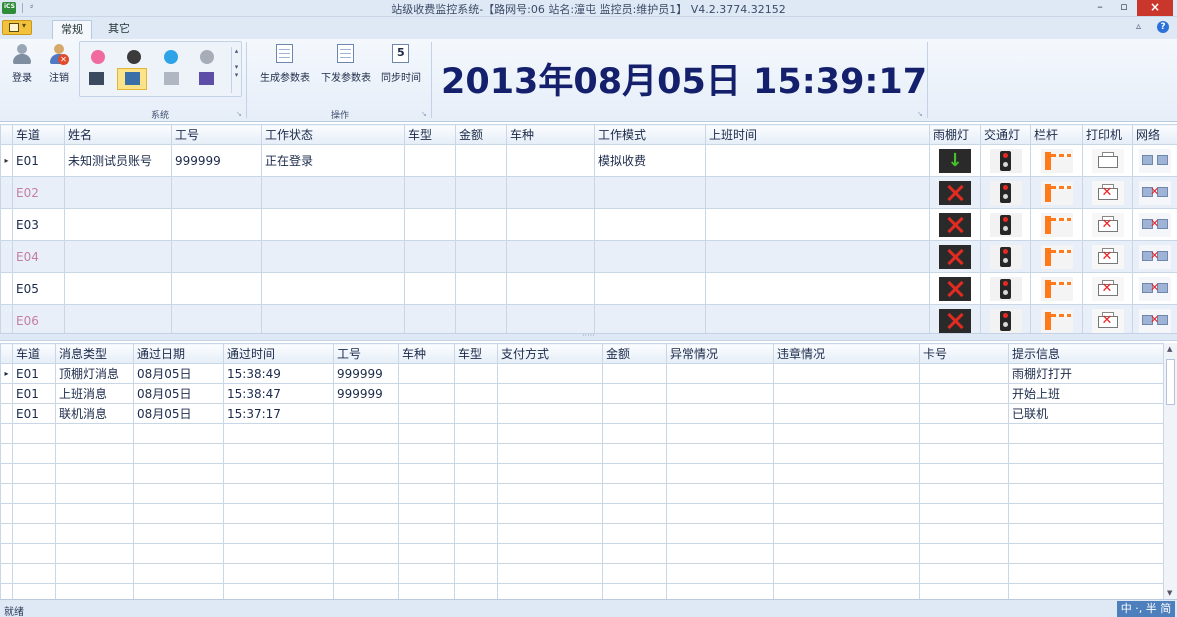  Describe the element at coordinates (1169, 349) in the screenshot. I see `scroll-up-icon: ▲` at that location.